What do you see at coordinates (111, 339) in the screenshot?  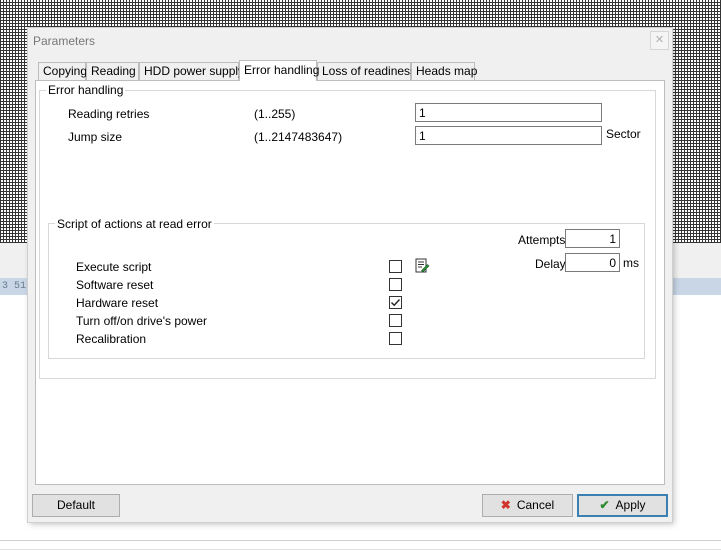 I see `recalibration-label: Recalibration` at bounding box center [111, 339].